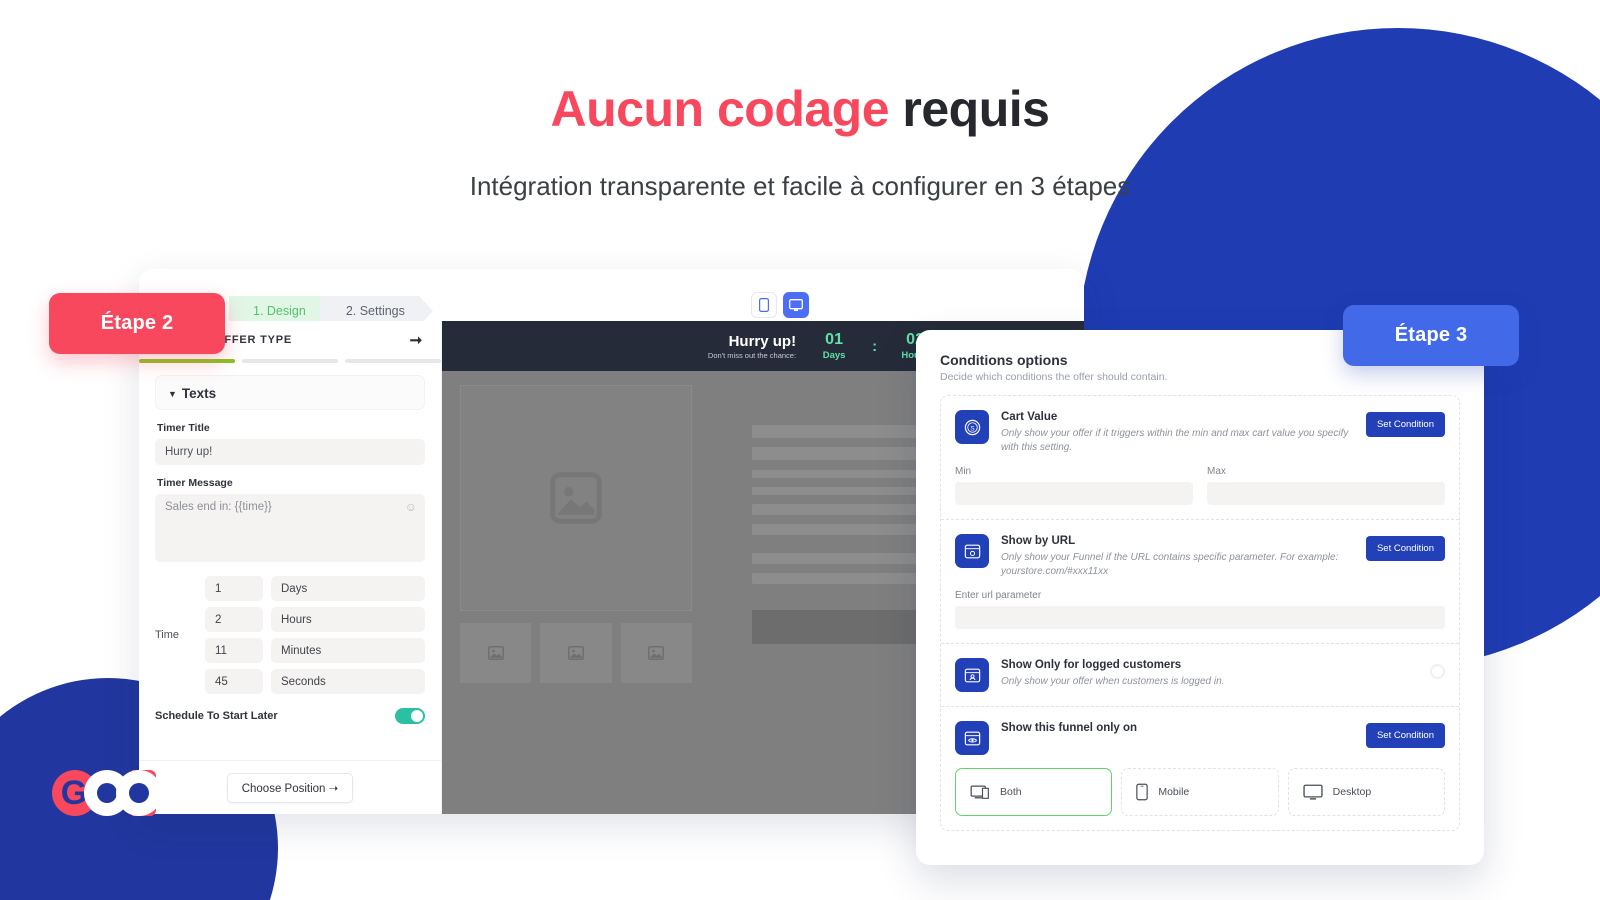 The height and width of the screenshot is (900, 1600). I want to click on url-parameter-label: Enter url parameter, so click(998, 595).